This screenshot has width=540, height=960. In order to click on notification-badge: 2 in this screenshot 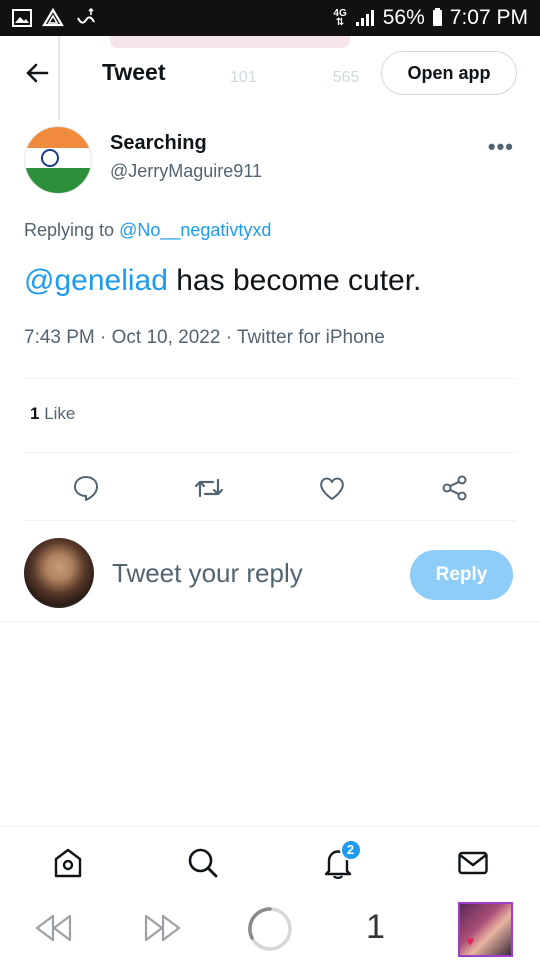, I will do `click(350, 849)`.